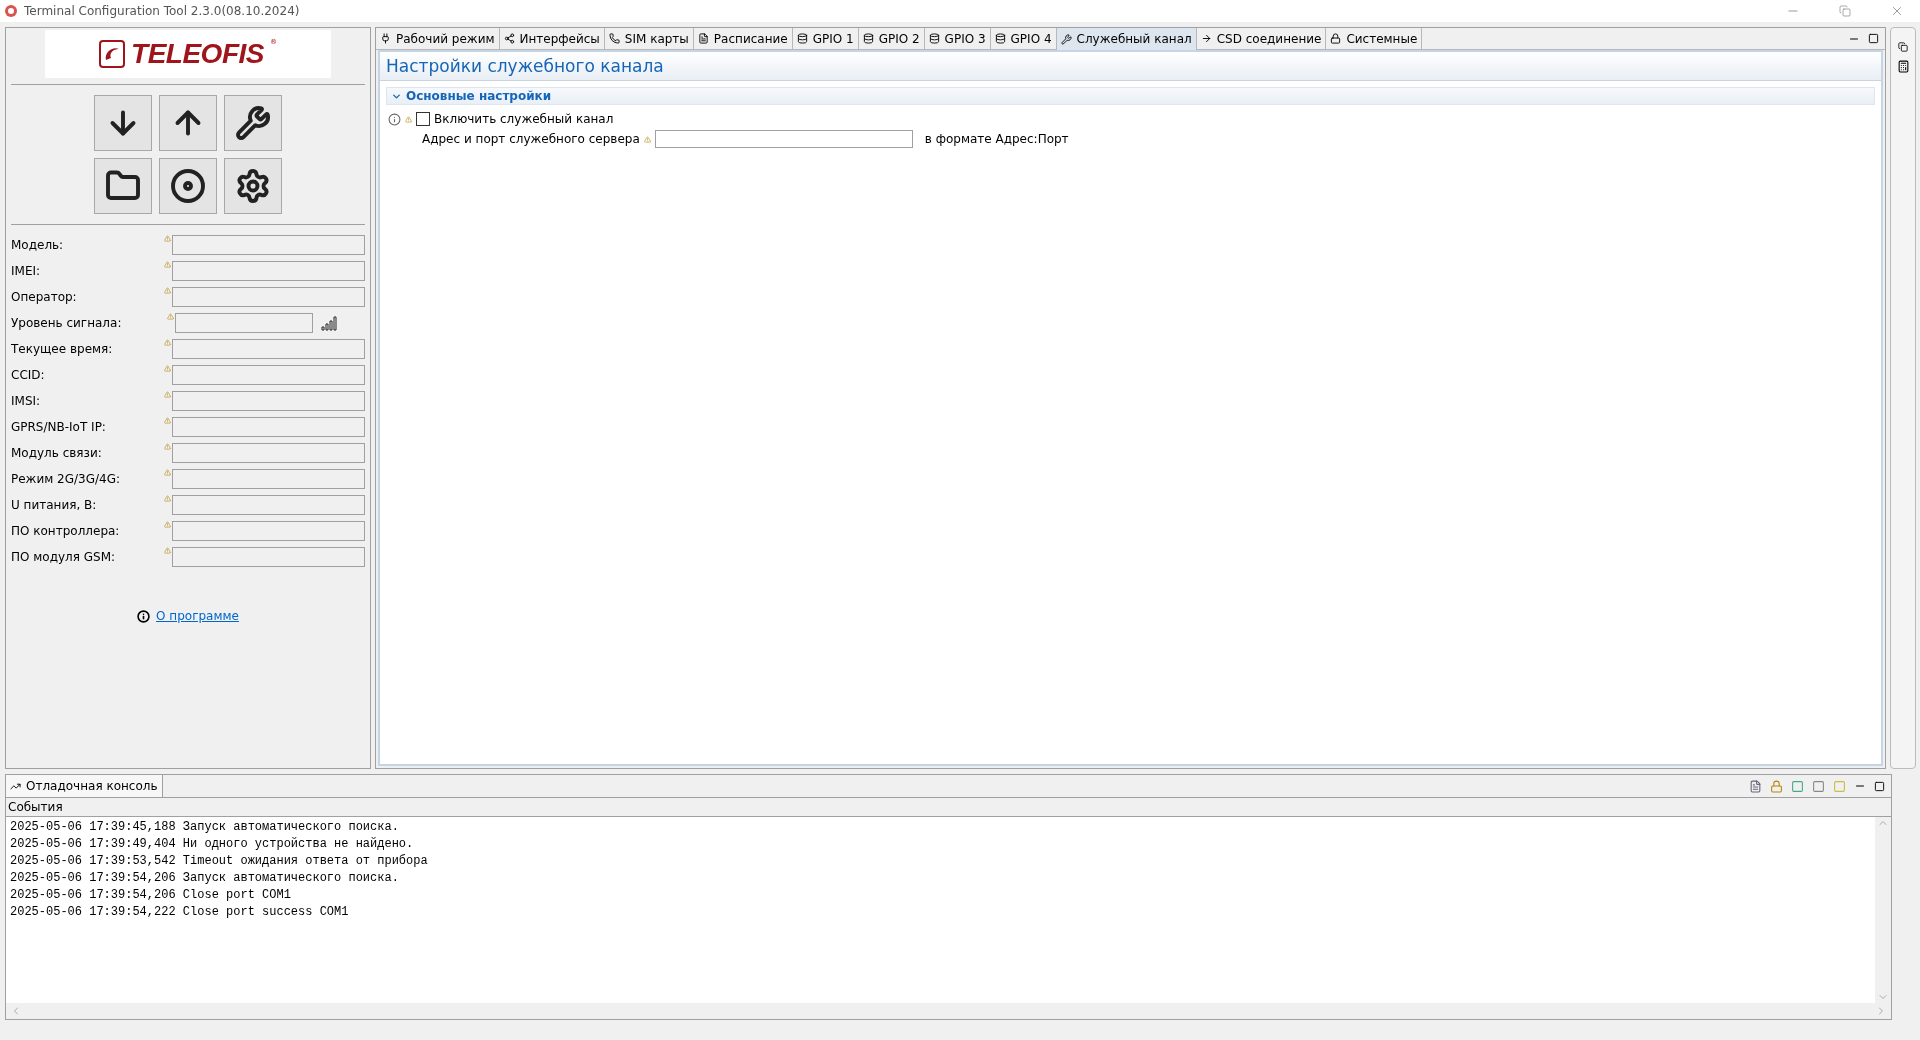 Image resolution: width=1920 pixels, height=1040 pixels. Describe the element at coordinates (825, 39) in the screenshot. I see `tab: GPIO 1` at that location.